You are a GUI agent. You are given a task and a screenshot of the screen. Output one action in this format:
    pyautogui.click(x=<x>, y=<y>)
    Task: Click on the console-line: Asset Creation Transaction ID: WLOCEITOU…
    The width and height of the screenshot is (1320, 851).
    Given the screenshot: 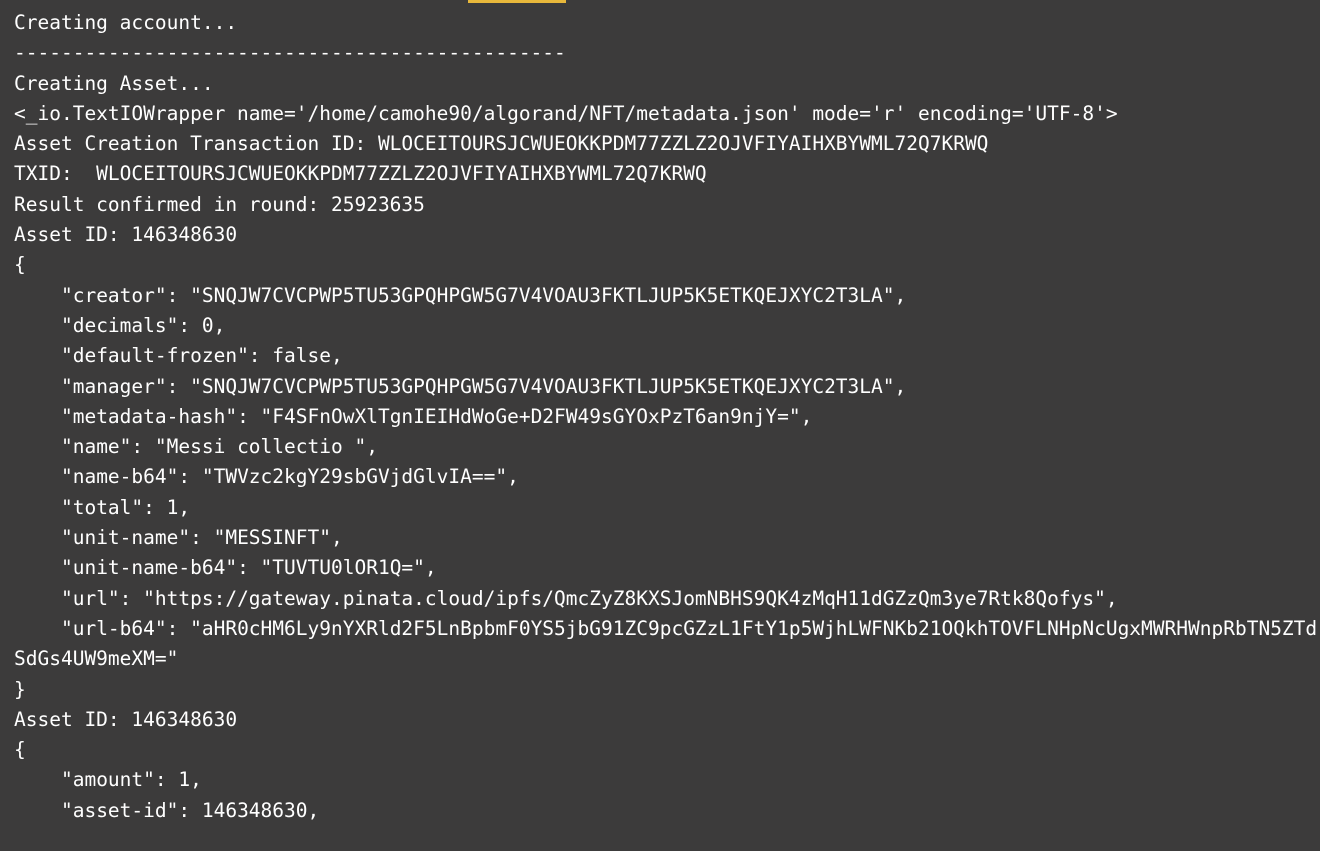 What is the action you would take?
    pyautogui.click(x=501, y=144)
    